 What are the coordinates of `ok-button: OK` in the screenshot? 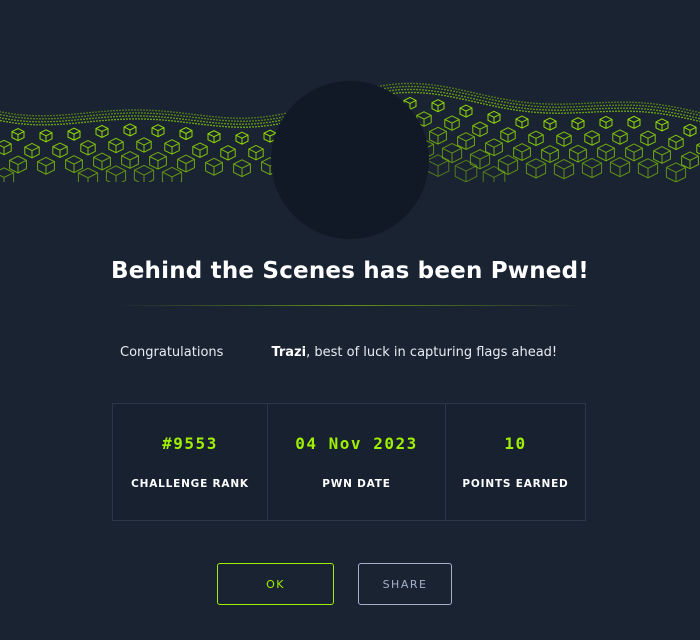 It's located at (275, 584).